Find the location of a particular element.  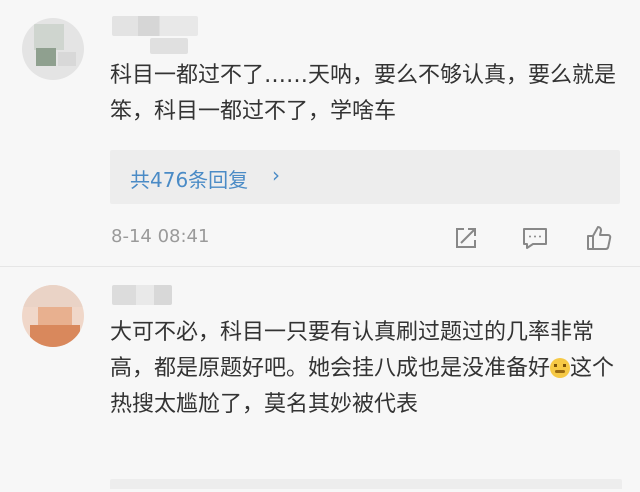

comment-icon is located at coordinates (535, 238).